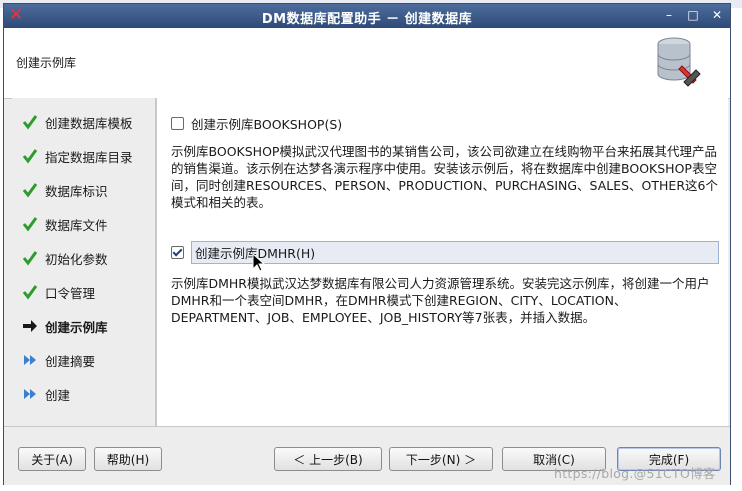 The width and height of the screenshot is (742, 491). What do you see at coordinates (717, 15) in the screenshot?
I see `close-button: ✕` at bounding box center [717, 15].